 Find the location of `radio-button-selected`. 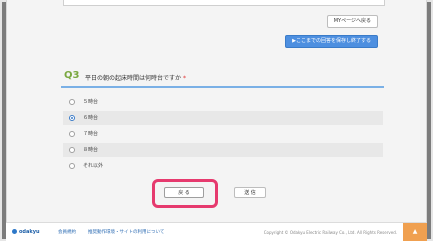

radio-button-selected is located at coordinates (72, 118).